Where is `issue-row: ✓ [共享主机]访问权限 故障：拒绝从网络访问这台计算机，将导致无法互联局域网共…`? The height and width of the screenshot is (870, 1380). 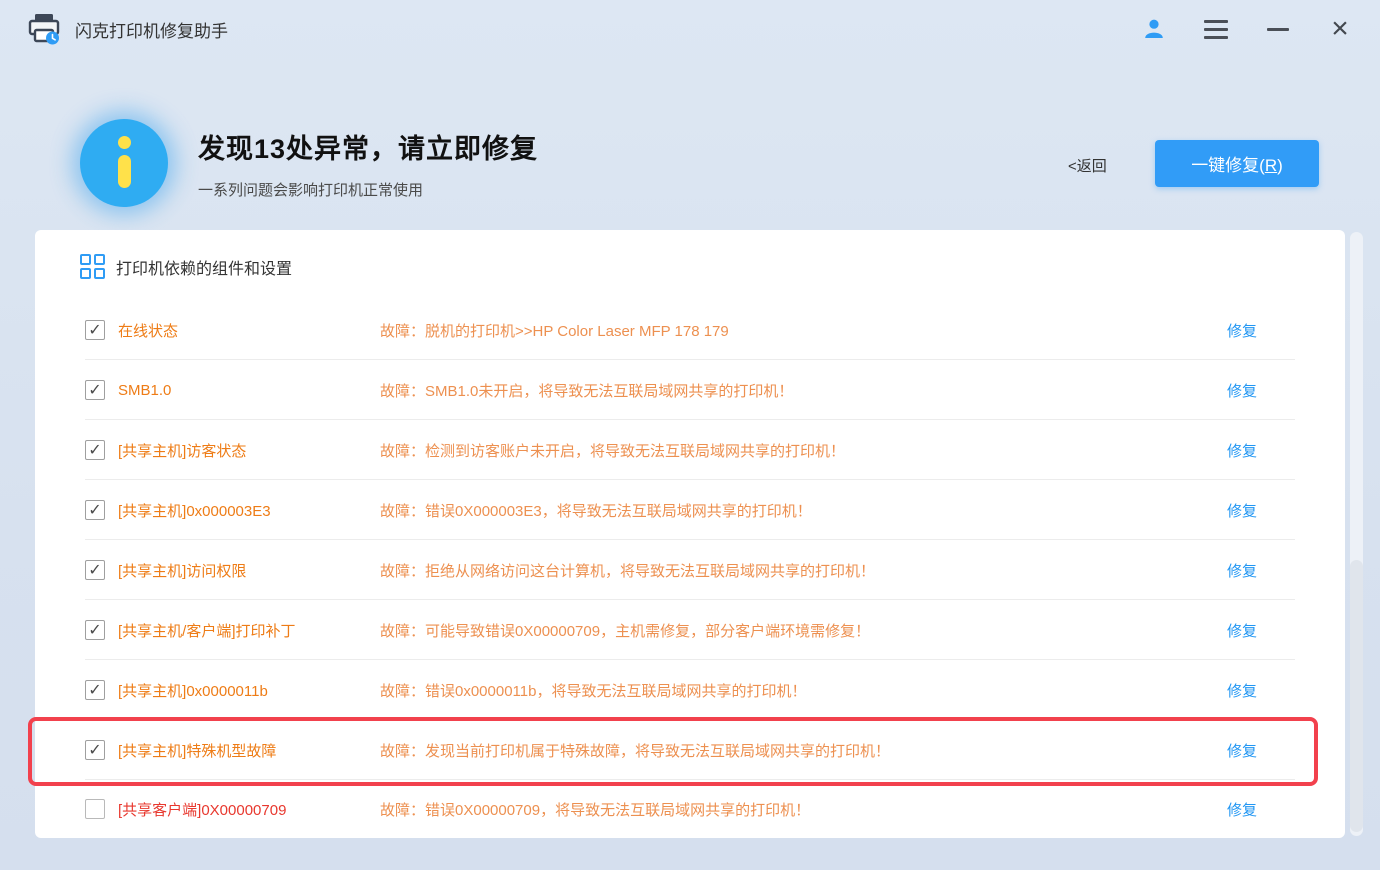
issue-row: ✓ [共享主机]访问权限 故障：拒绝从网络访问这台计算机，将导致无法互联局域网共… is located at coordinates (690, 570).